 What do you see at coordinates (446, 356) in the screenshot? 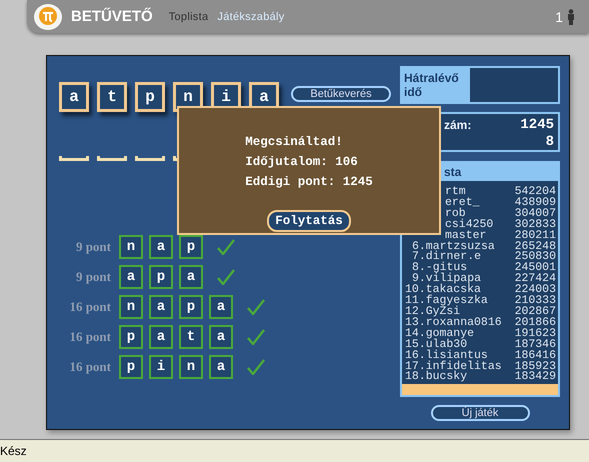
I see `player-name: 16.lisiantus` at bounding box center [446, 356].